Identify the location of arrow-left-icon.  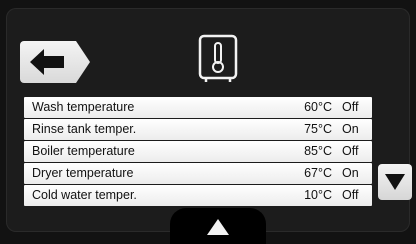
(47, 62).